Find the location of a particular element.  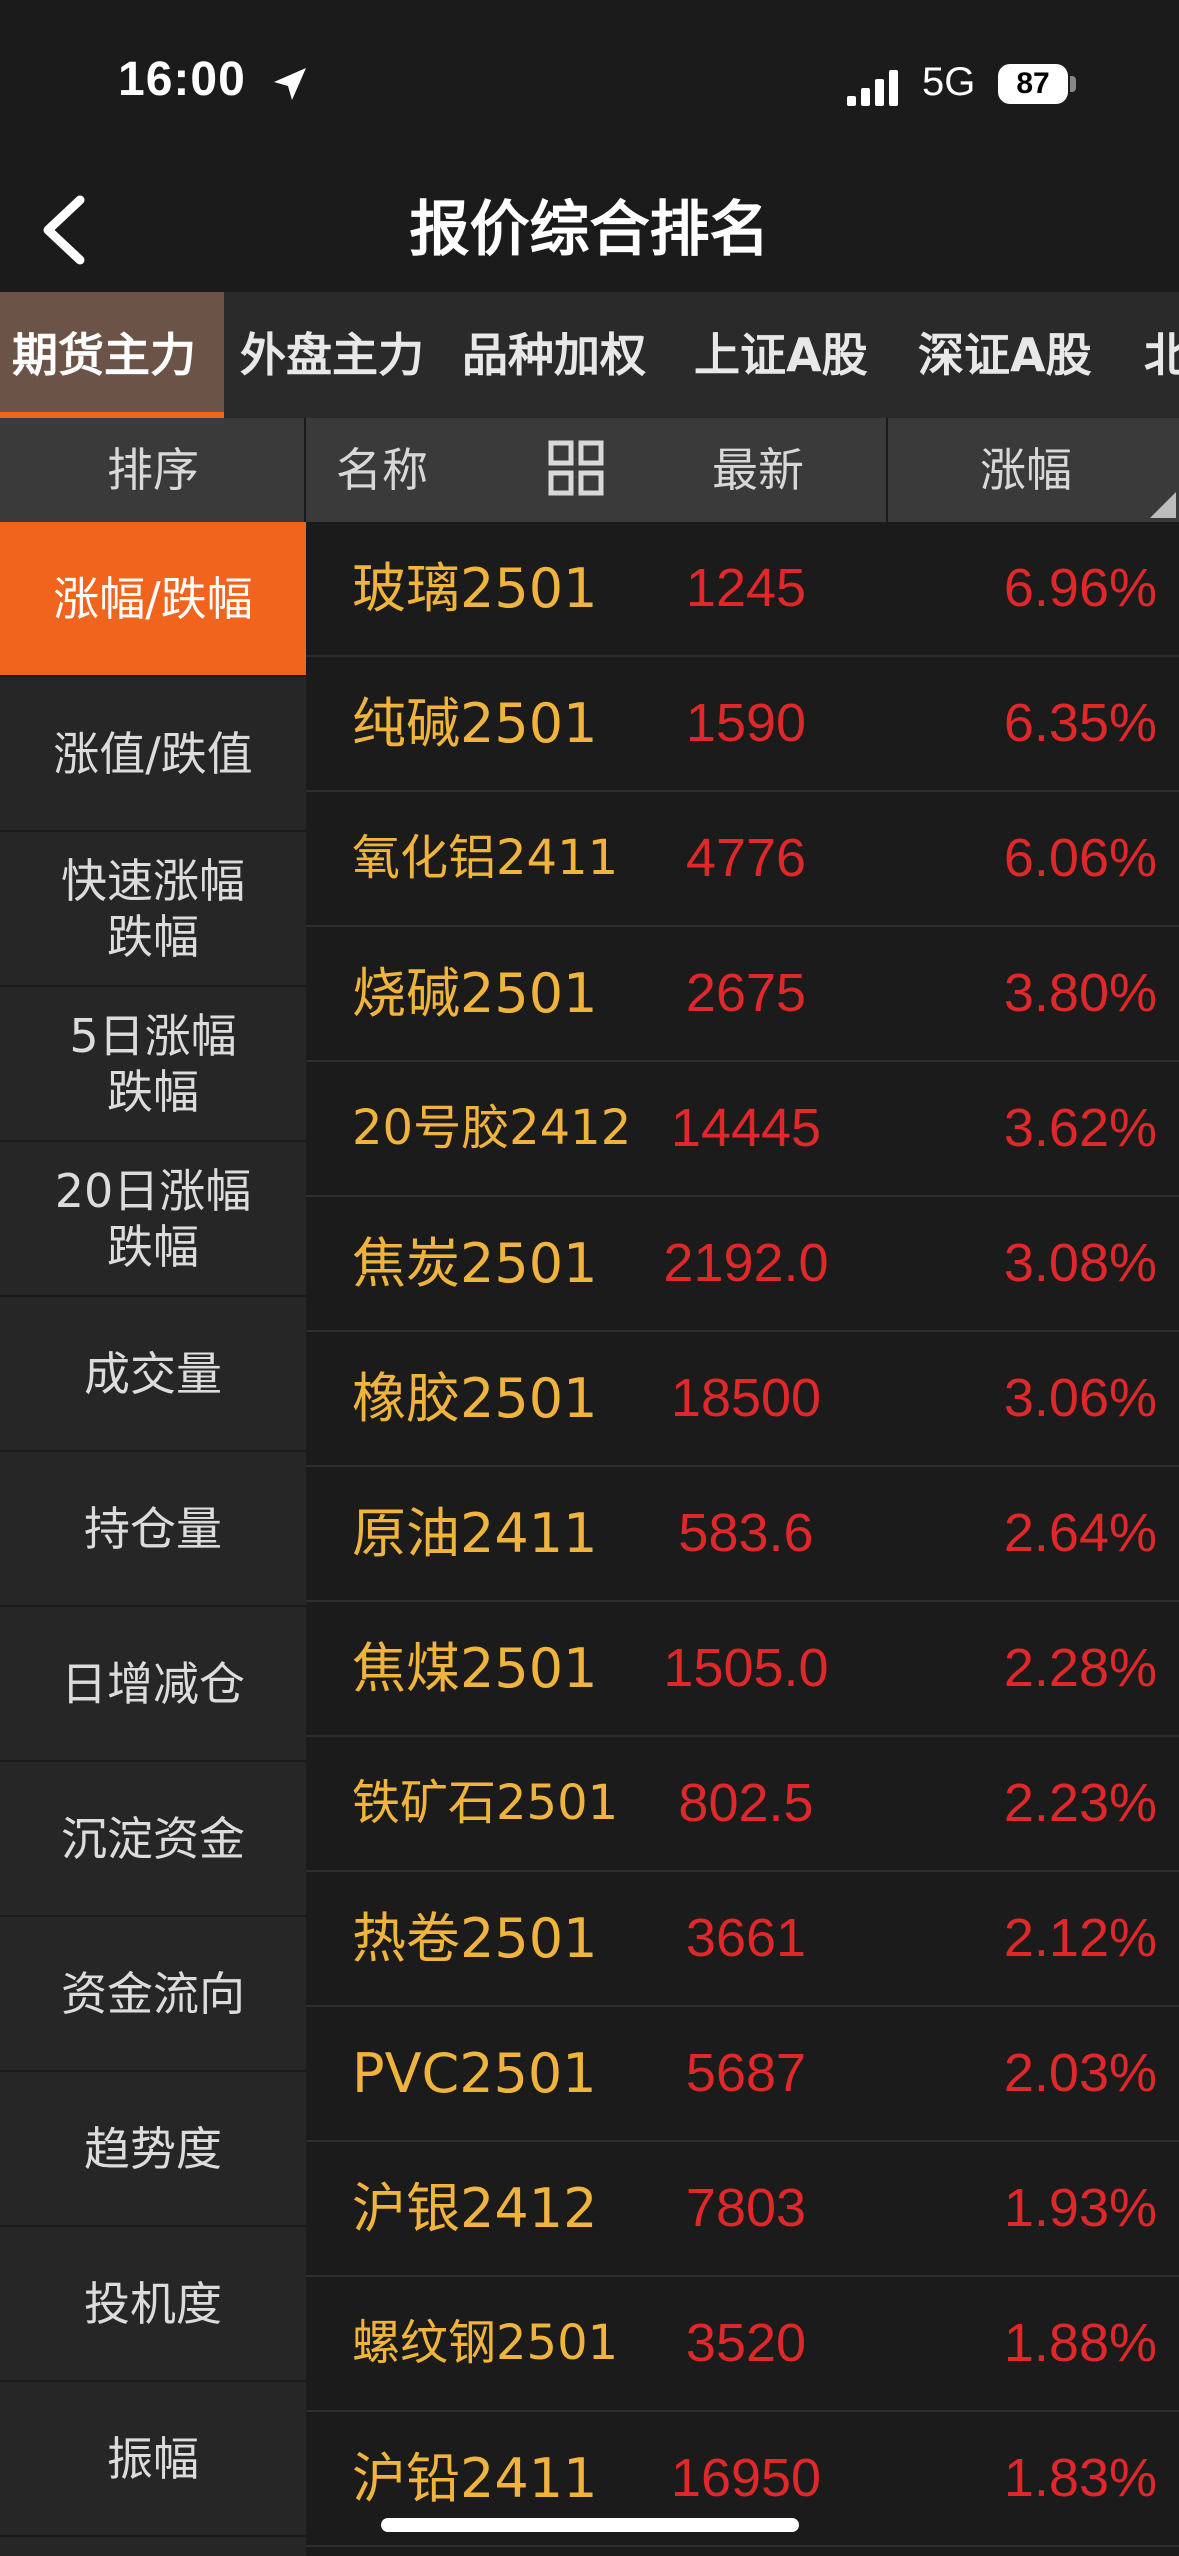

latest-price: 2675 is located at coordinates (746, 993).